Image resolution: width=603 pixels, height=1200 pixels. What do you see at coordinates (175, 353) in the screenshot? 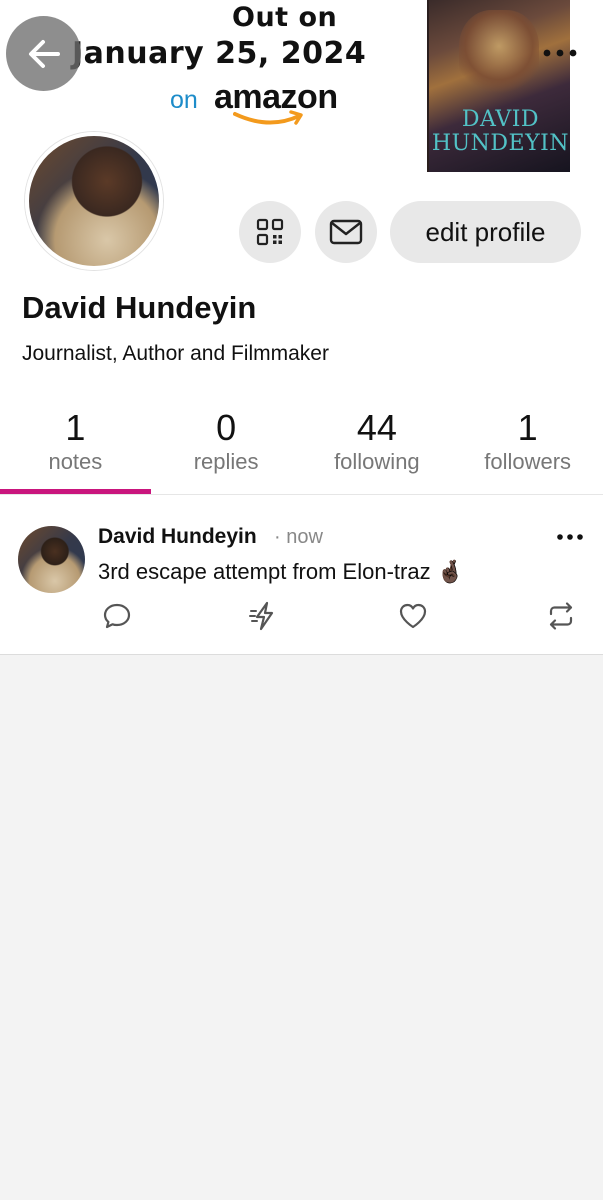
I see `profile-bio: Journalist, Author and Filmmaker` at bounding box center [175, 353].